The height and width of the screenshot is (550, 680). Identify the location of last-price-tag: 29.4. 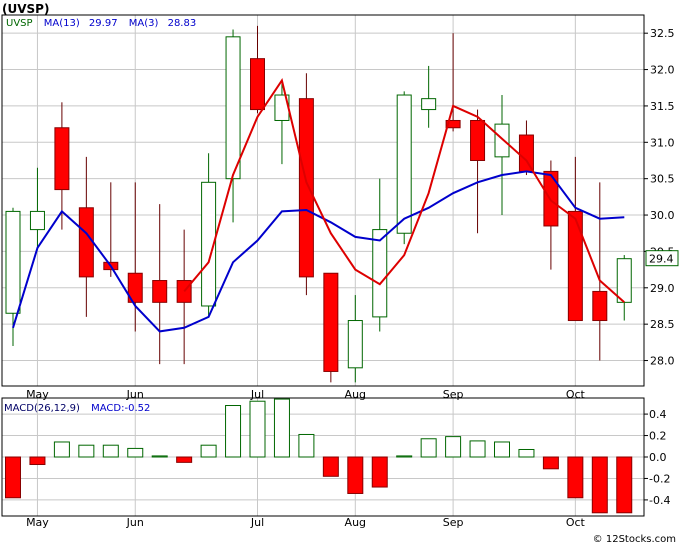
(662, 258).